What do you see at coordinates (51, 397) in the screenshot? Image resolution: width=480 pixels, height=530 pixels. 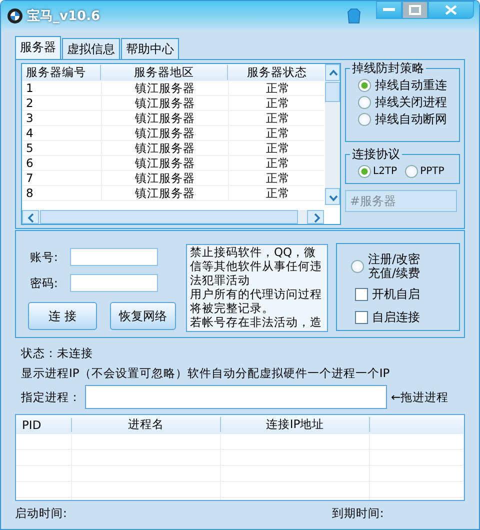 I see `field-label: 指定进程：` at bounding box center [51, 397].